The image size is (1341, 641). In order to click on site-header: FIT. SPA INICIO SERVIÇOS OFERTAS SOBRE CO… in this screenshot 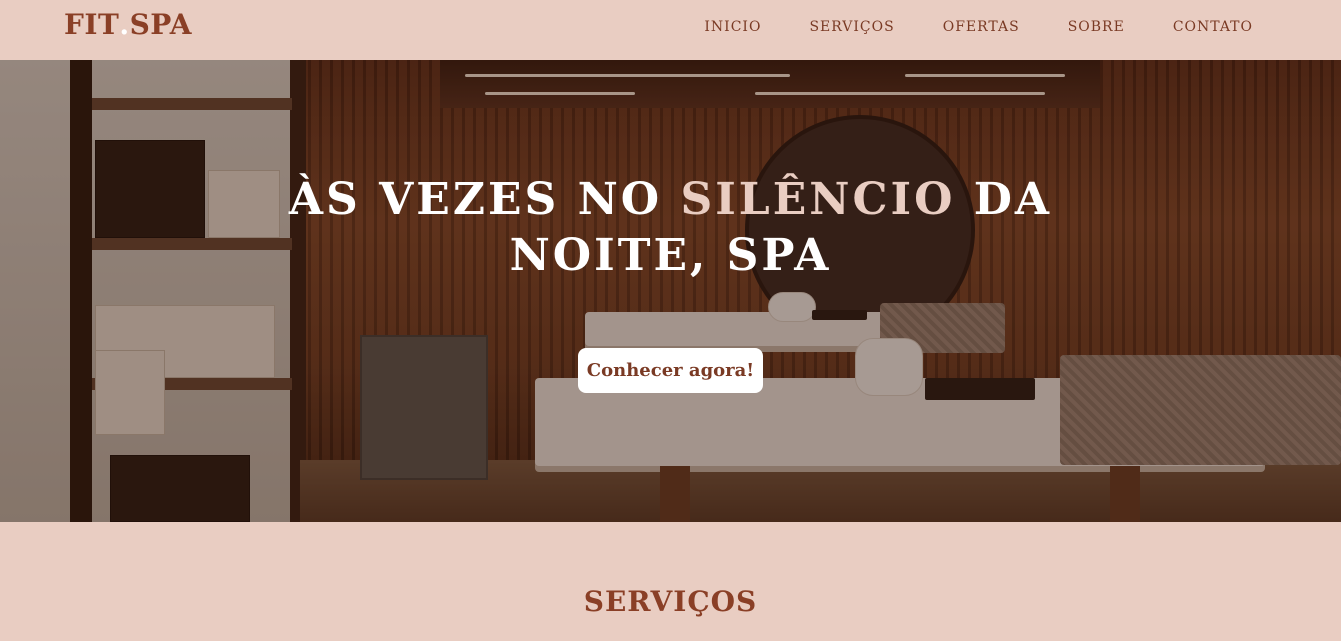, I will do `click(670, 30)`.